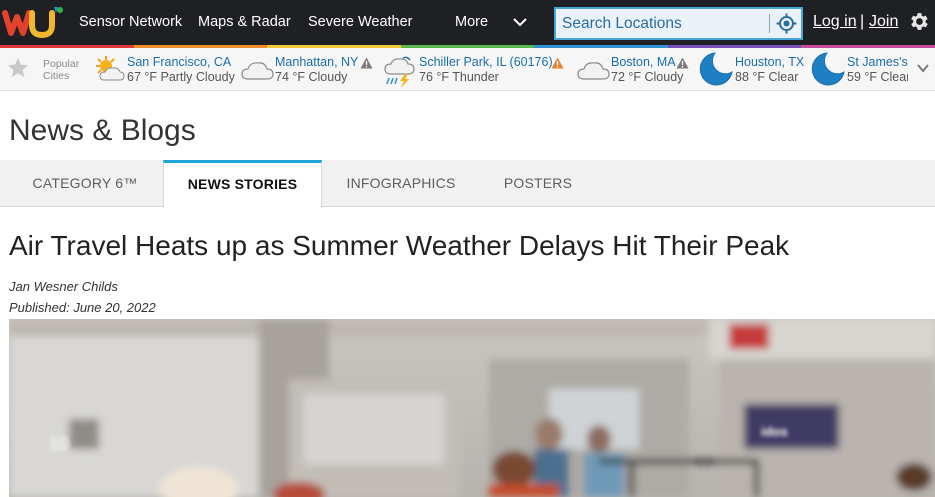 Image resolution: width=935 pixels, height=497 pixels. I want to click on tab-category-6: CATEGORY 6™, so click(85, 183).